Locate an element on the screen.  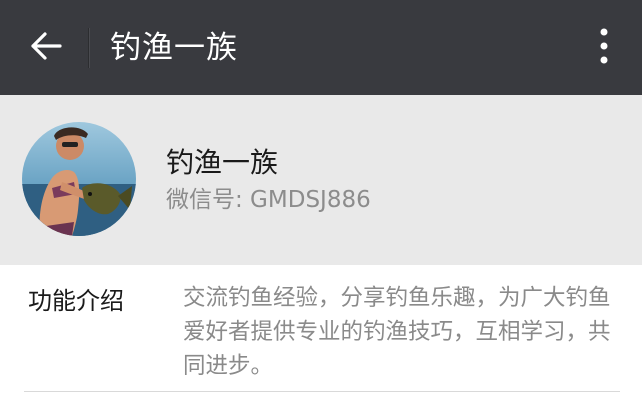
avatar is located at coordinates (79, 179).